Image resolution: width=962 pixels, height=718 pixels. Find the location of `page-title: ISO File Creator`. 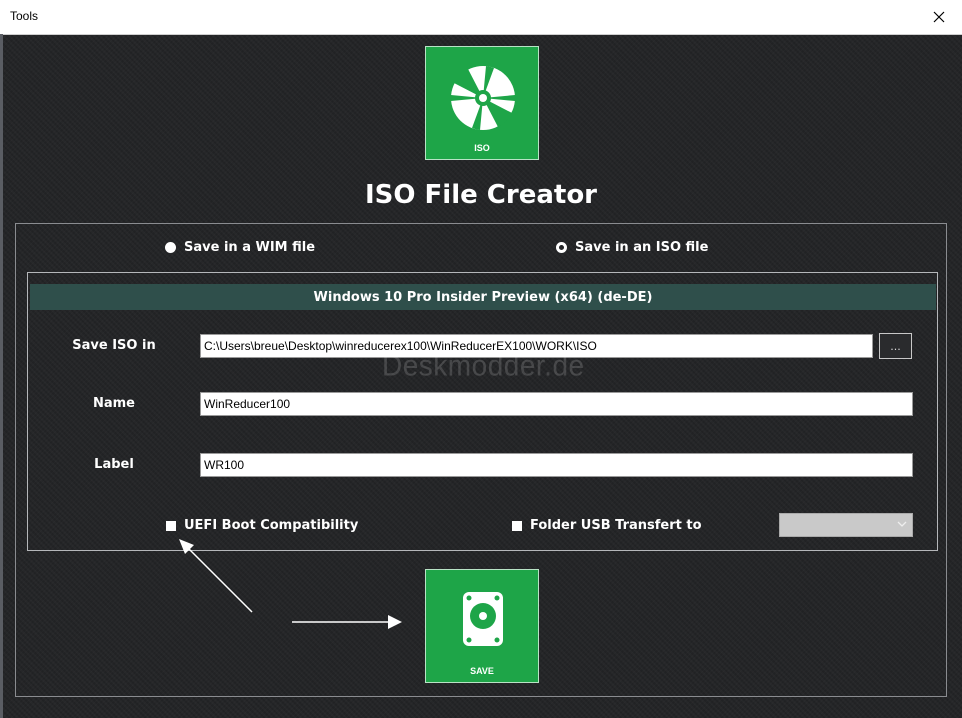

page-title: ISO File Creator is located at coordinates (481, 195).